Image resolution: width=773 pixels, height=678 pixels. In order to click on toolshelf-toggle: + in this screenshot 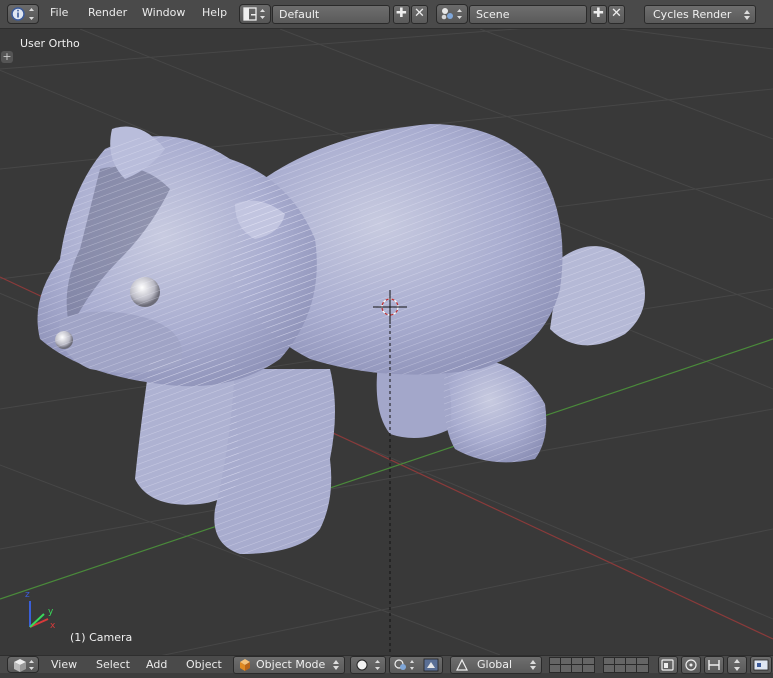, I will do `click(7, 57)`.